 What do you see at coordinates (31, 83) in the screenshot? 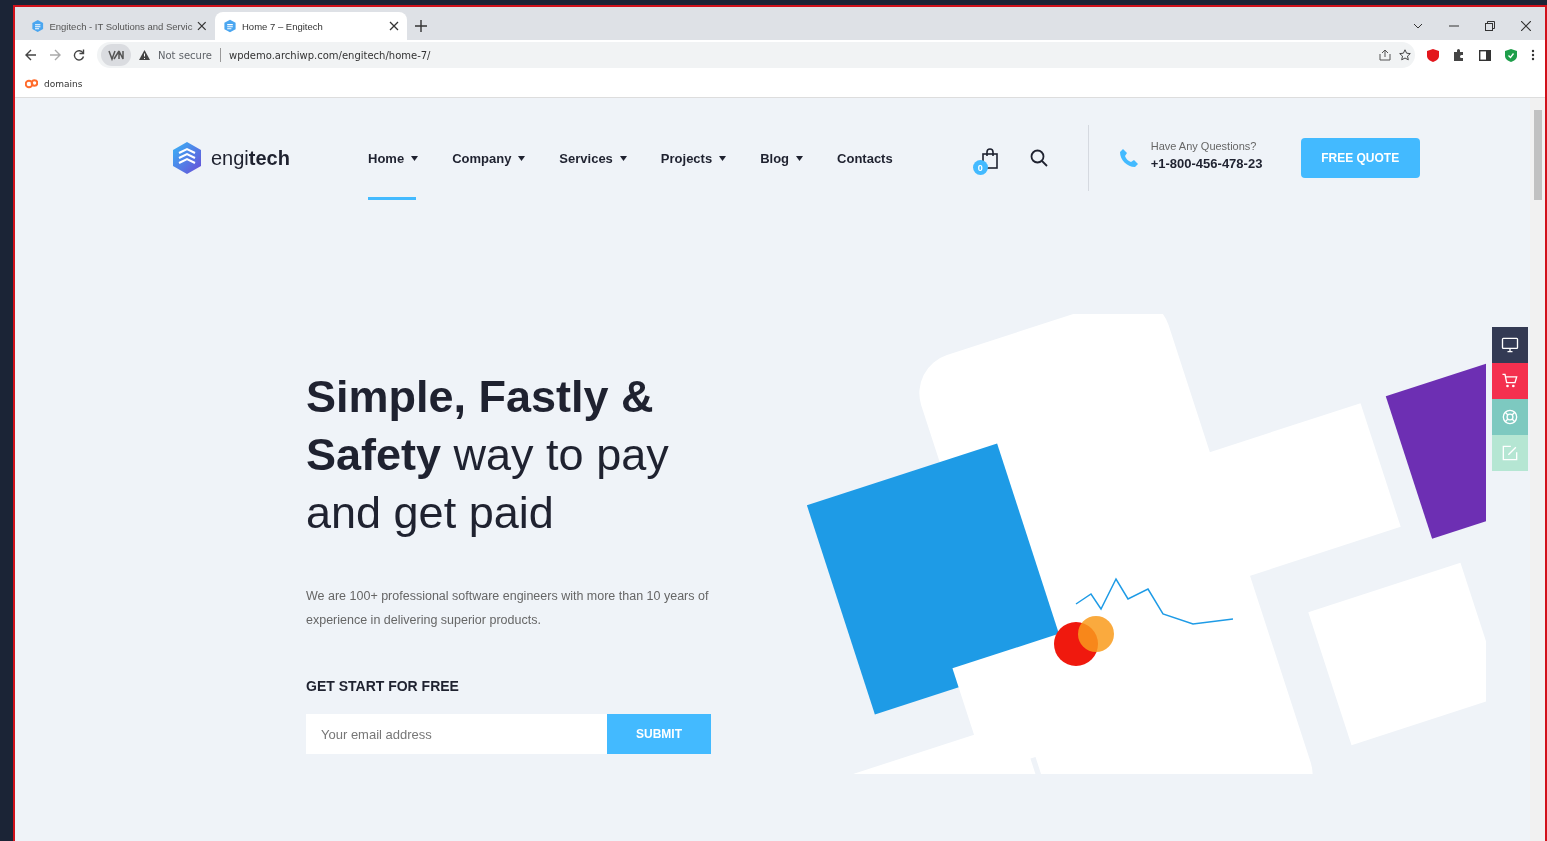
I see `cpanel-icon` at bounding box center [31, 83].